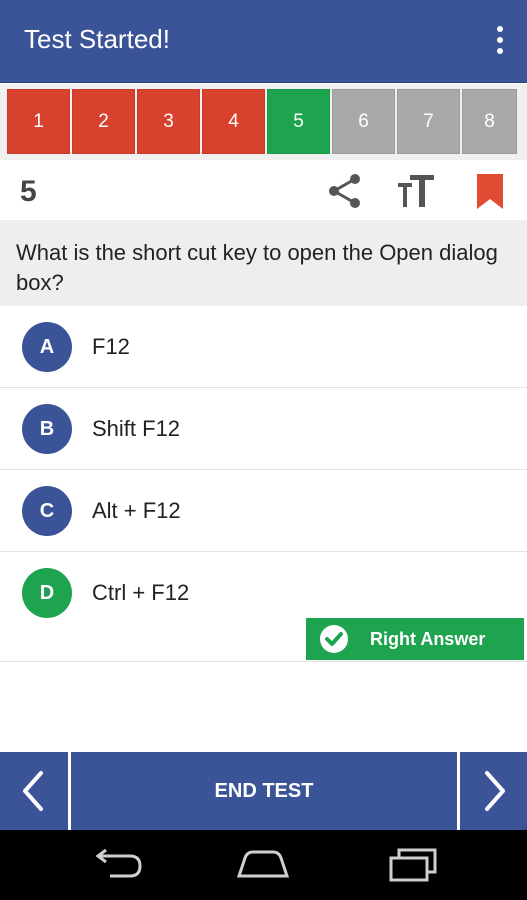 Image resolution: width=527 pixels, height=900 pixels. What do you see at coordinates (263, 347) in the screenshot?
I see `answer-option-a: A F12` at bounding box center [263, 347].